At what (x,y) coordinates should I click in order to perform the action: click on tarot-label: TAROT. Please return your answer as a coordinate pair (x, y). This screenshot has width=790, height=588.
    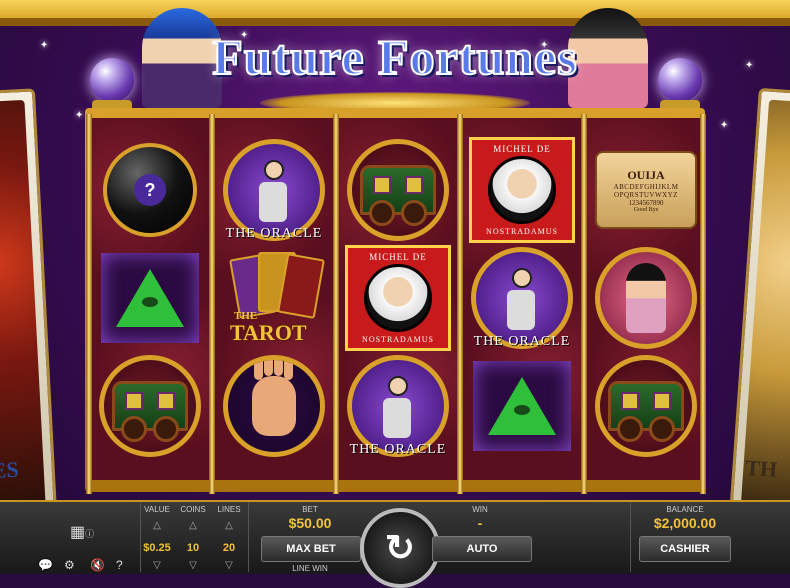
    Looking at the image, I should click on (268, 332).